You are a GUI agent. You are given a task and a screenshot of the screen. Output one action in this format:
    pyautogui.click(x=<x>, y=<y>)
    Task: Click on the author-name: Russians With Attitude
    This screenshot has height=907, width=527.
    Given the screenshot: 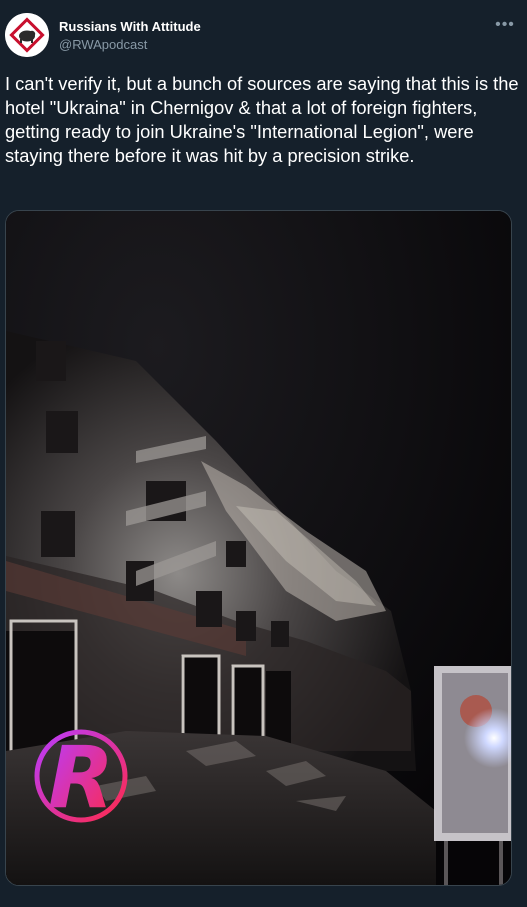 What is the action you would take?
    pyautogui.click(x=130, y=26)
    